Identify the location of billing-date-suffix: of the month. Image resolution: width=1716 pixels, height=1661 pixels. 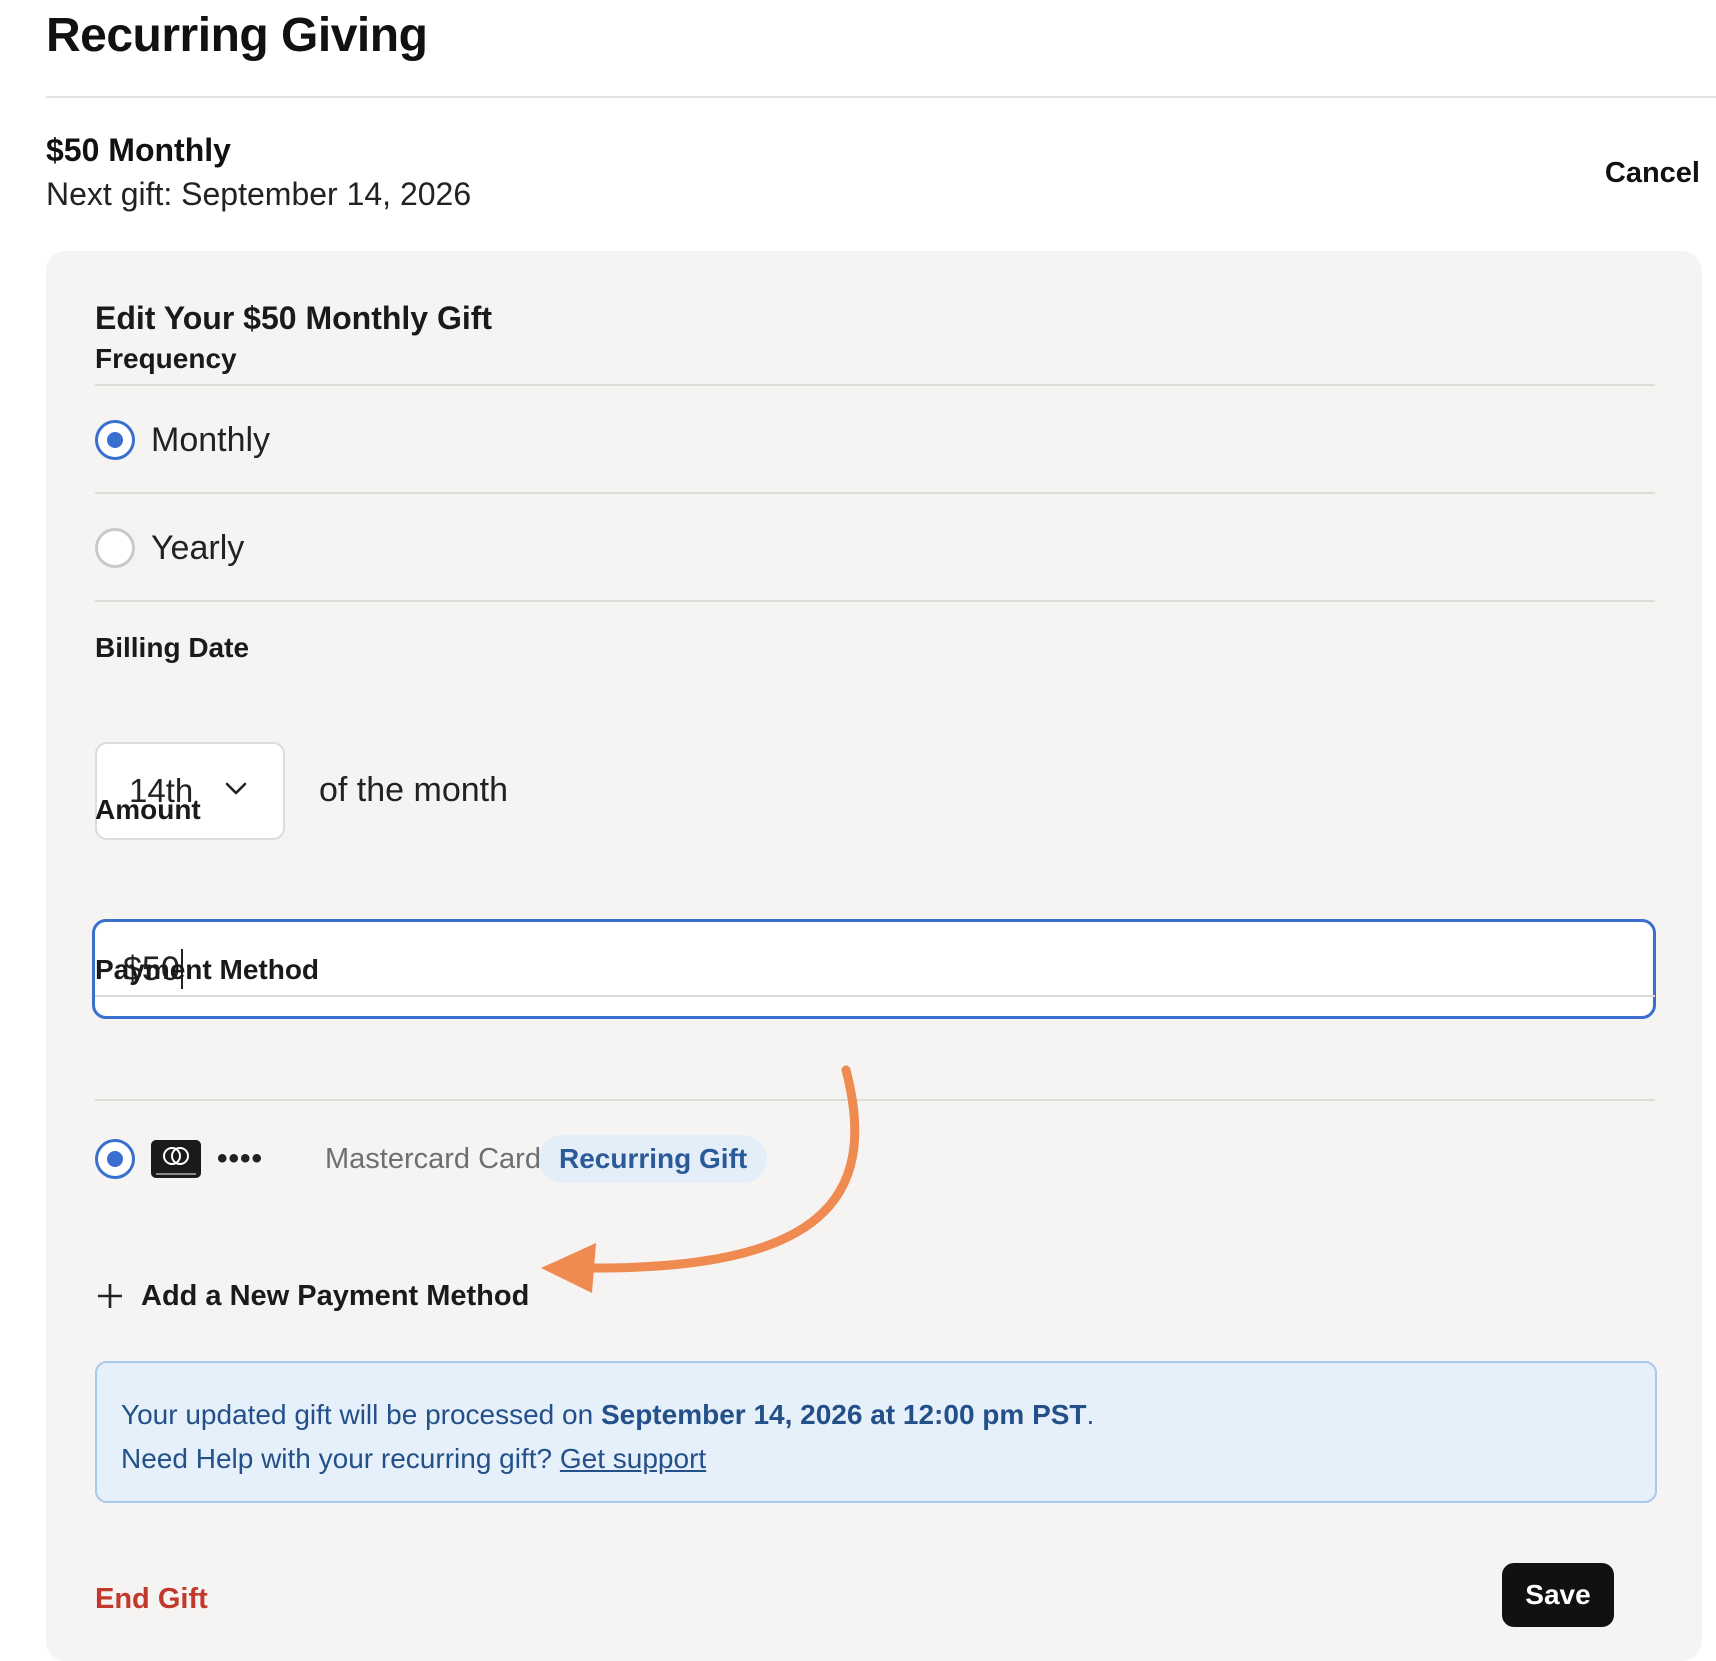
(414, 790).